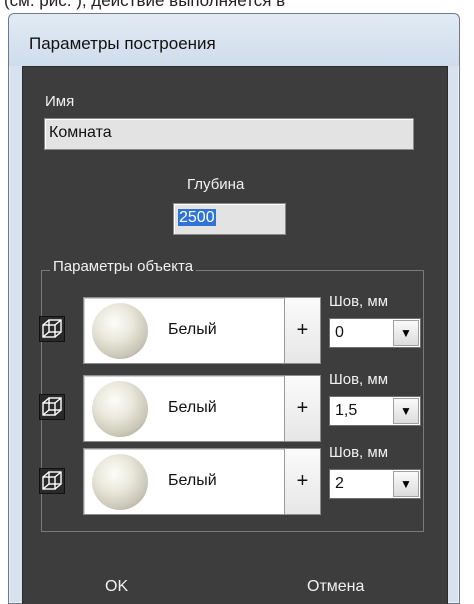 This screenshot has height=604, width=474. Describe the element at coordinates (339, 332) in the screenshot. I see `seam-value: 0` at that location.